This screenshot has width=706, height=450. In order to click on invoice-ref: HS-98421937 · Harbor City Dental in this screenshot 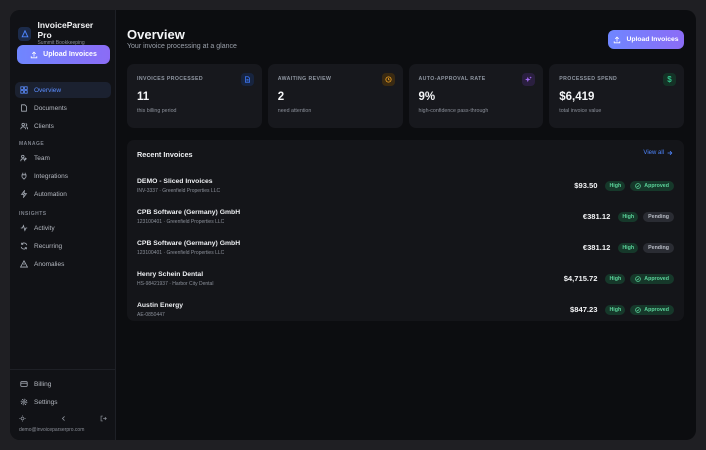, I will do `click(175, 283)`.